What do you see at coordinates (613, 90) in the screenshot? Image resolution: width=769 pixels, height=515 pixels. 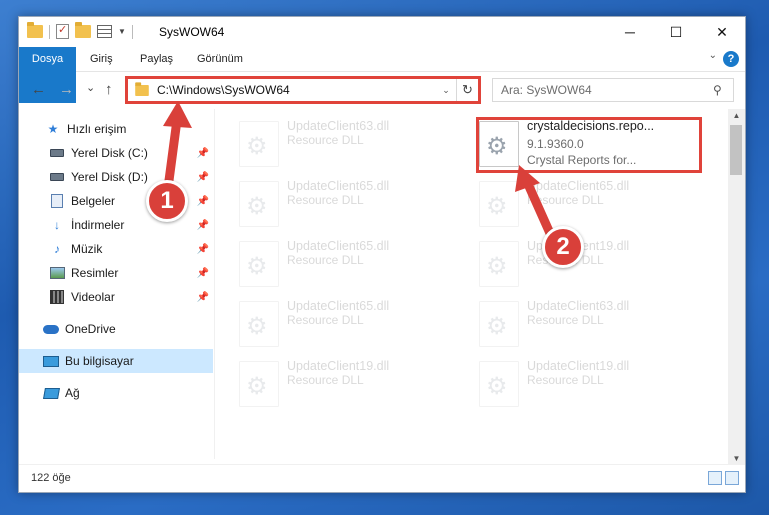 I see `search-input: Ara: SysWOW64 ⚲` at bounding box center [613, 90].